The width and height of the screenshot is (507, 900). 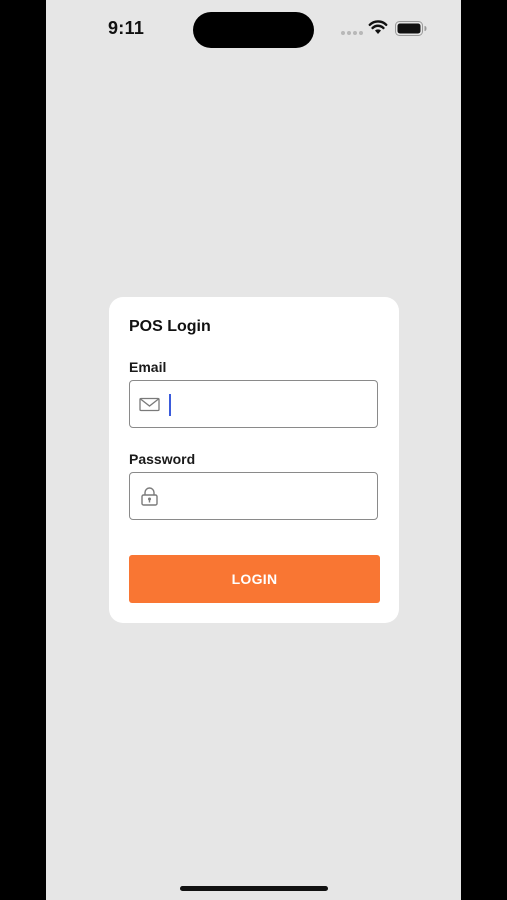 I want to click on email-label: Email, so click(x=148, y=367).